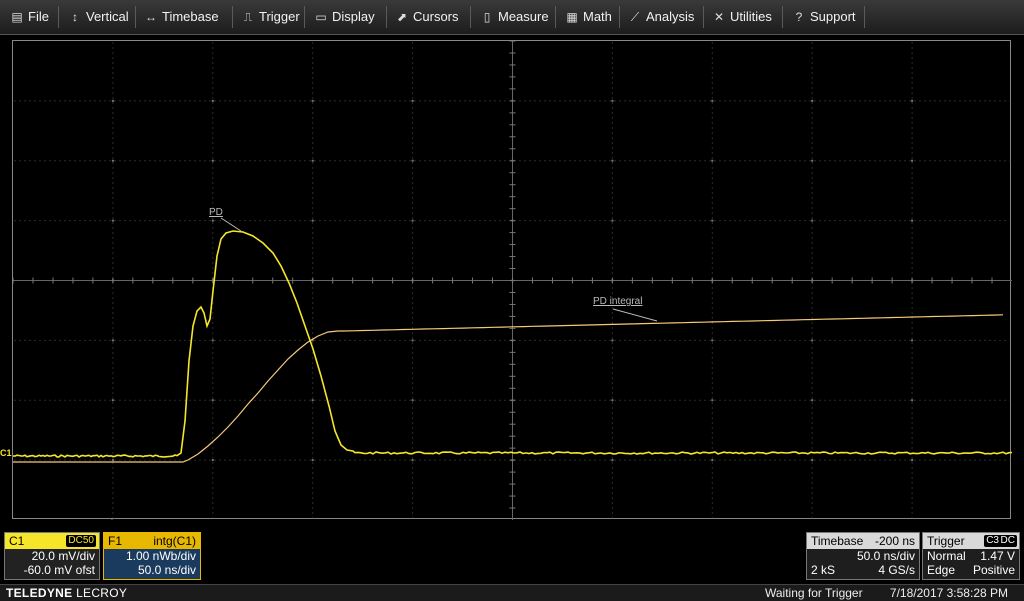 The width and height of the screenshot is (1024, 601). I want to click on menu-timebase: ↔ Timebase, so click(184, 17).